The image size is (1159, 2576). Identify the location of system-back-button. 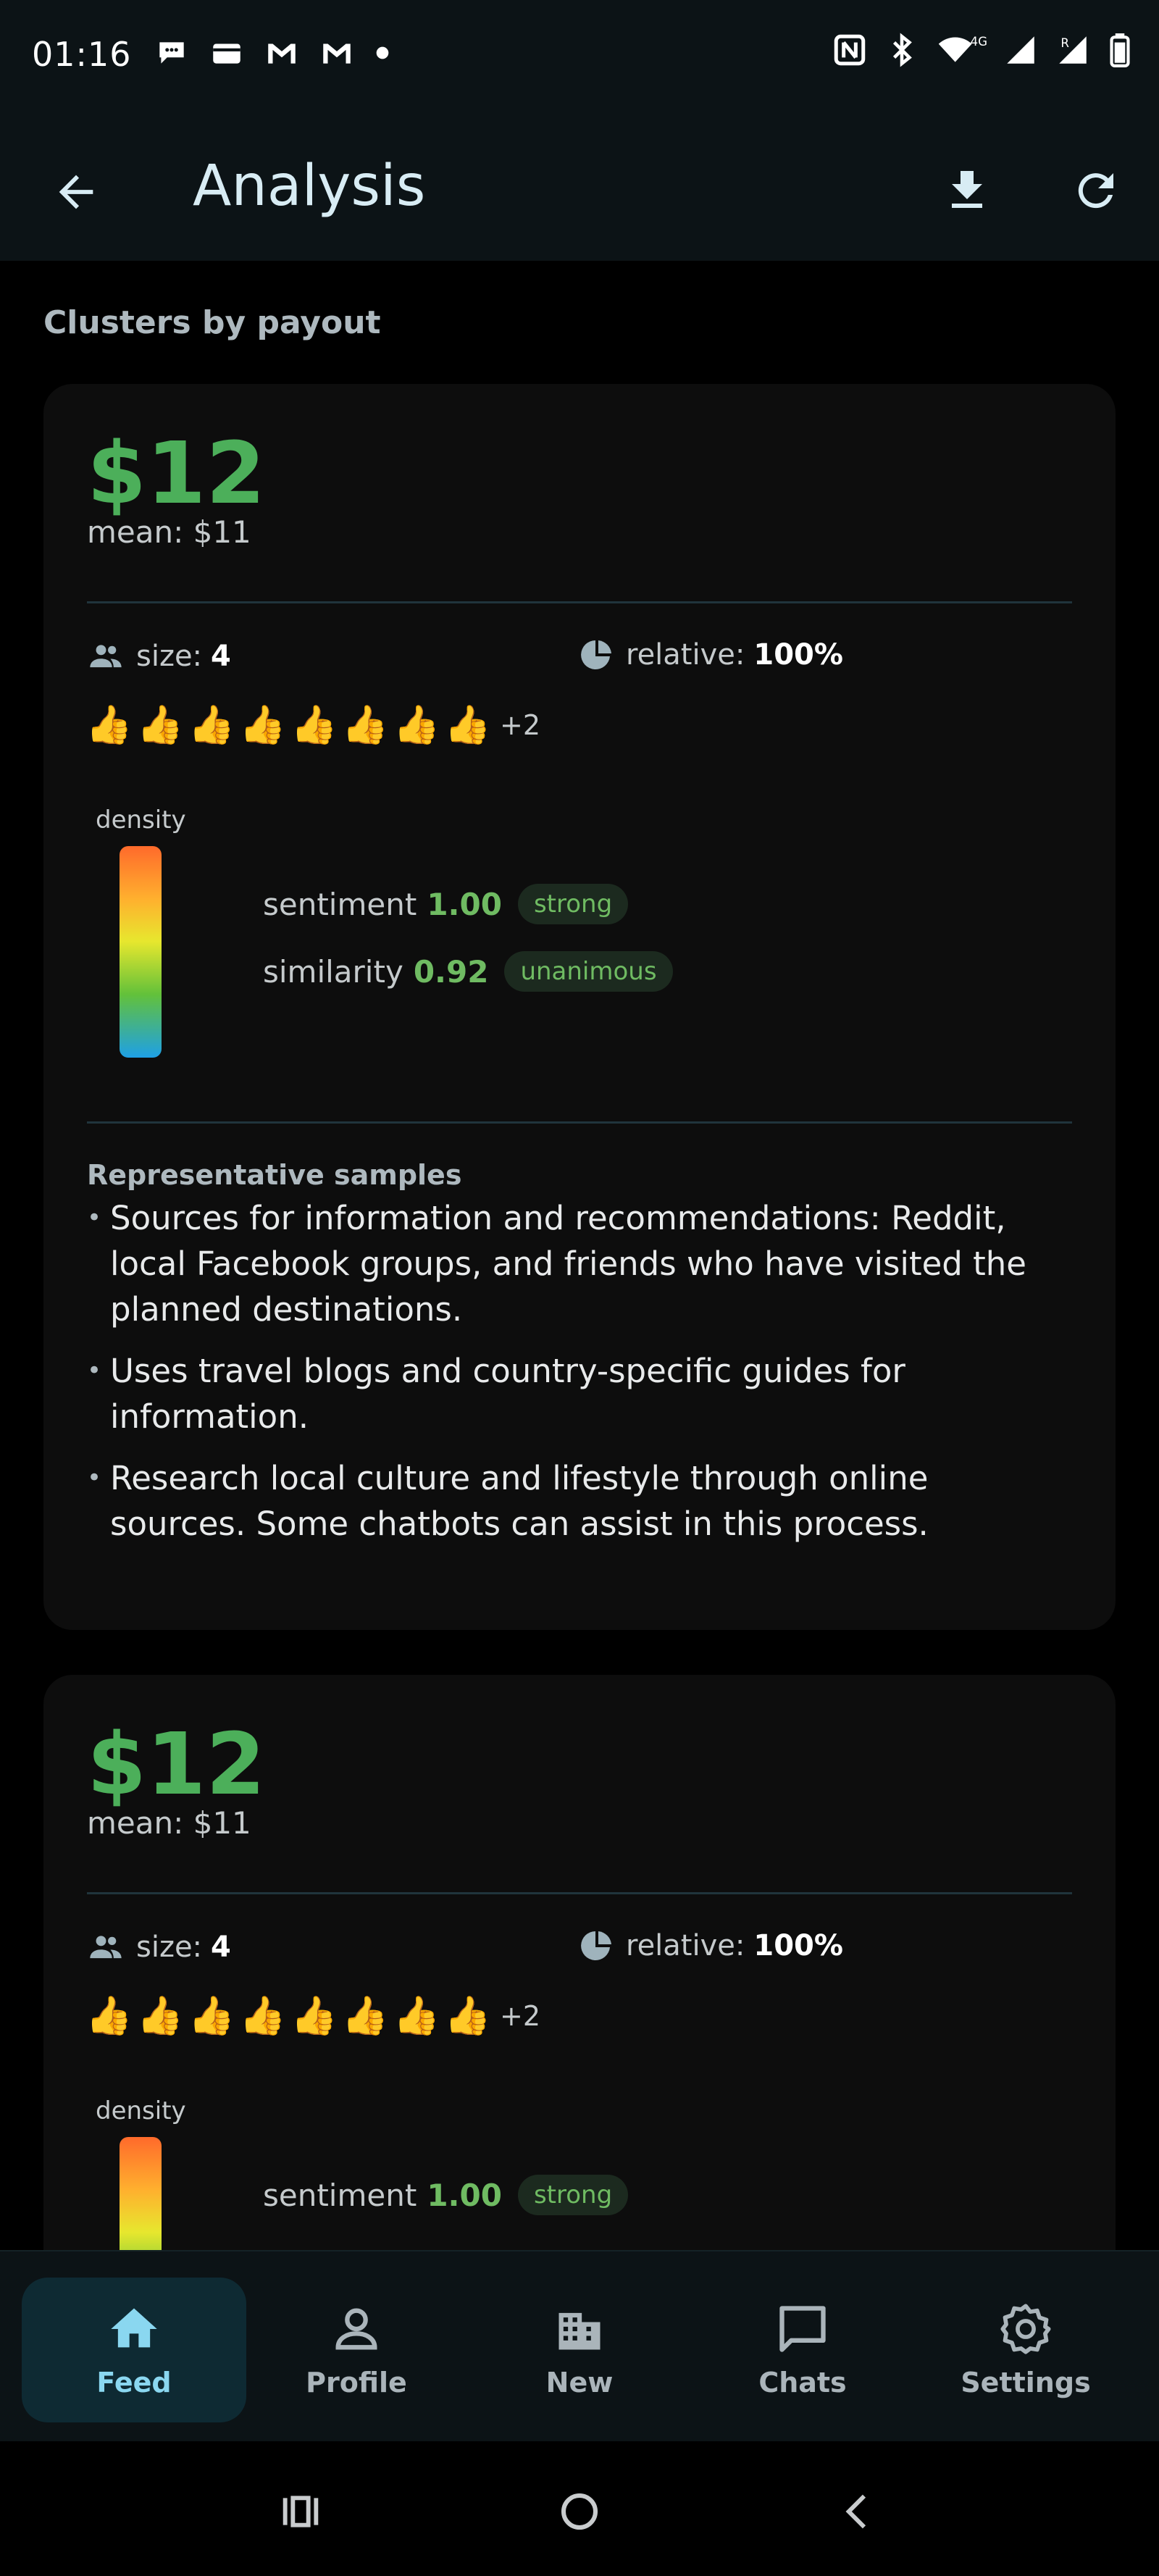
(859, 2511).